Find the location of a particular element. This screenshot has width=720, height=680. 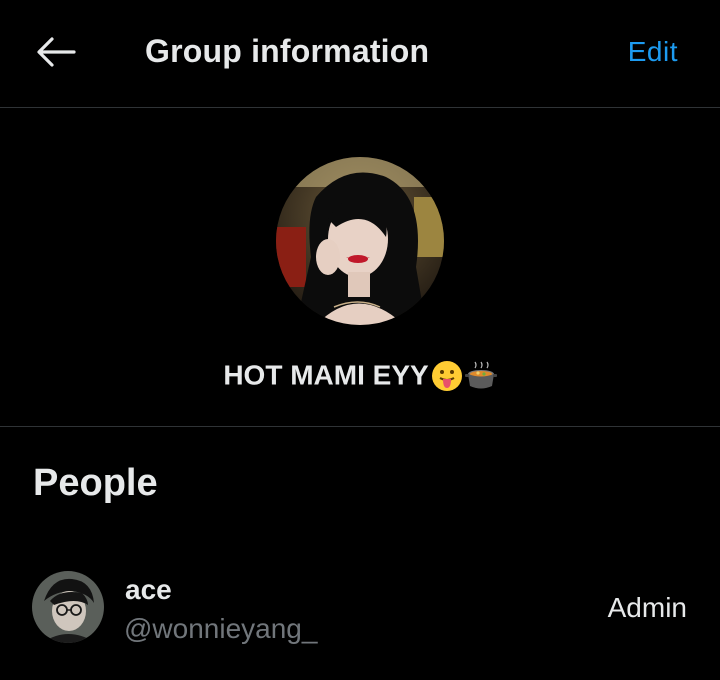

back-button is located at coordinates (56, 52).